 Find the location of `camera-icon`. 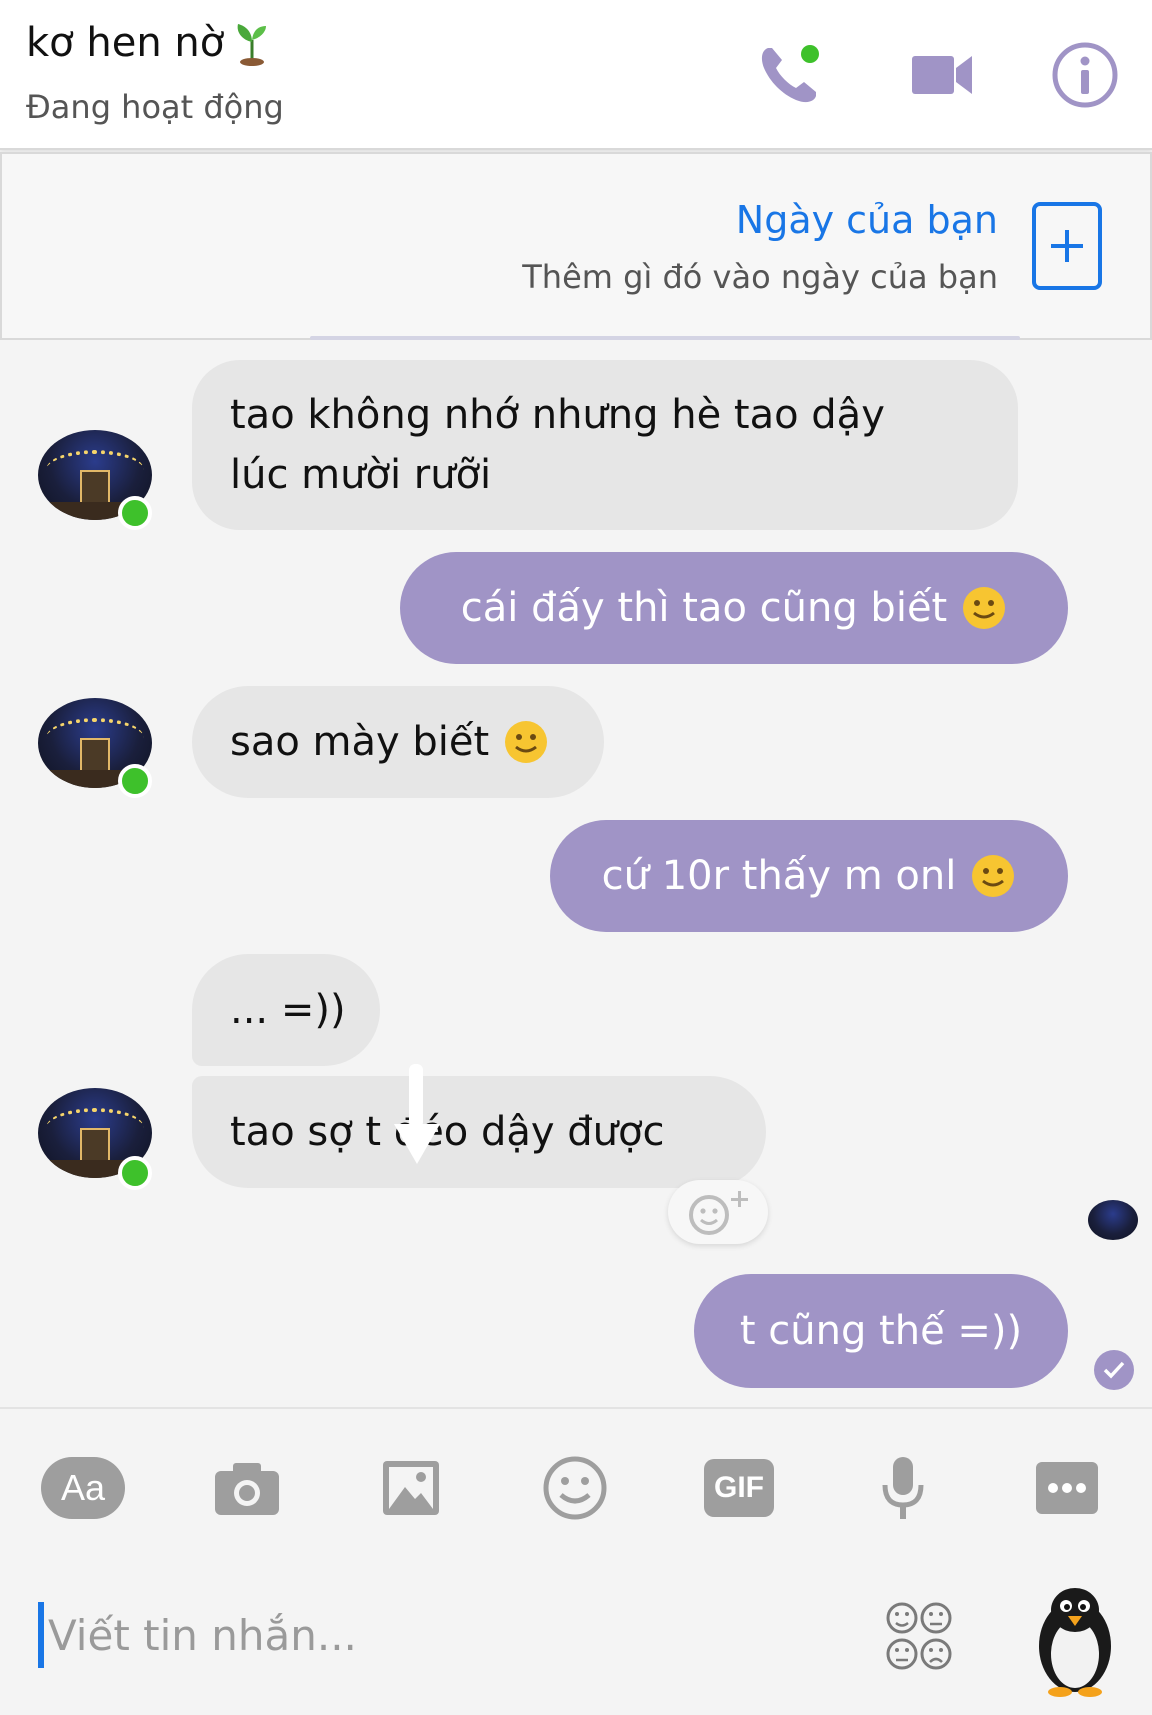

camera-icon is located at coordinates (247, 1489).